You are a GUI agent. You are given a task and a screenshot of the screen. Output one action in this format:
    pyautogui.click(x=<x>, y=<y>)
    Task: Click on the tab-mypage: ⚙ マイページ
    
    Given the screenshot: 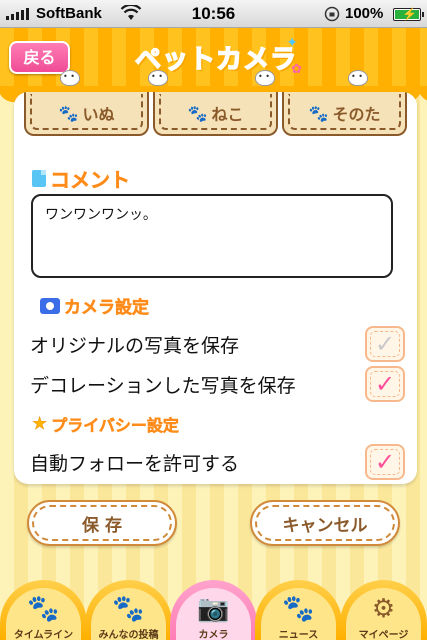 What is the action you would take?
    pyautogui.click(x=383, y=610)
    